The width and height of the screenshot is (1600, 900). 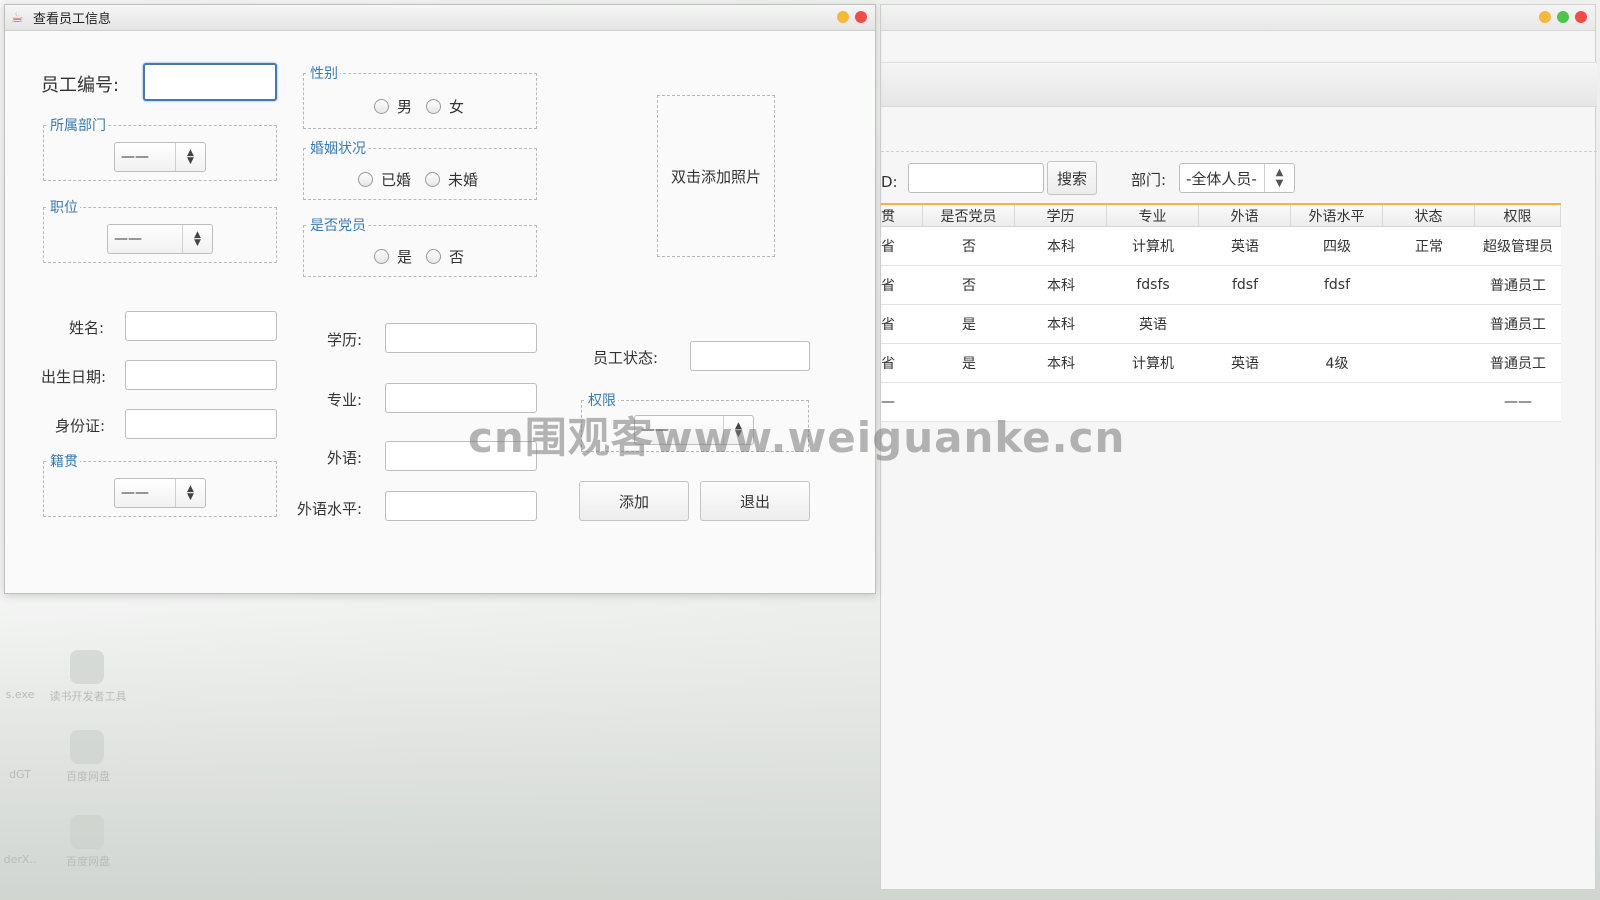 What do you see at coordinates (160, 157) in the screenshot?
I see `dept-select: —— ▲ ▼` at bounding box center [160, 157].